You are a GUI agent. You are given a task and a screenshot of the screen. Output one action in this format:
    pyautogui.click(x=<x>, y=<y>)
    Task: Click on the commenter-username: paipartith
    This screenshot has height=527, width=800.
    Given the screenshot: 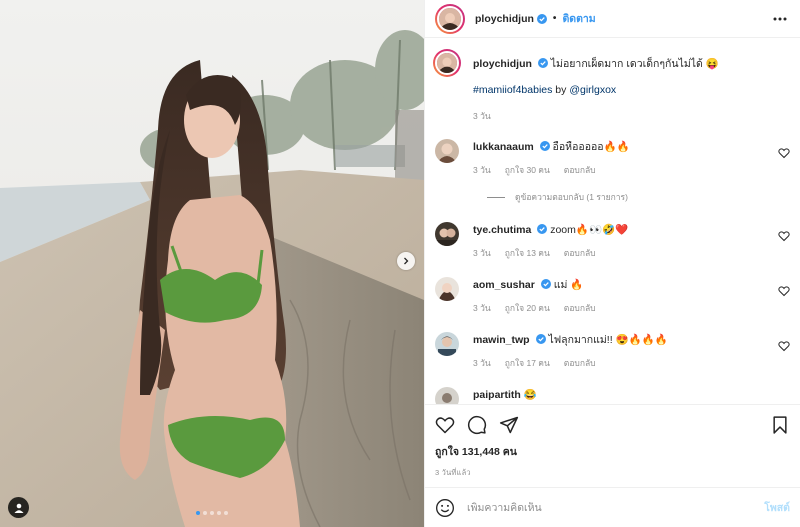 What is the action you would take?
    pyautogui.click(x=497, y=395)
    